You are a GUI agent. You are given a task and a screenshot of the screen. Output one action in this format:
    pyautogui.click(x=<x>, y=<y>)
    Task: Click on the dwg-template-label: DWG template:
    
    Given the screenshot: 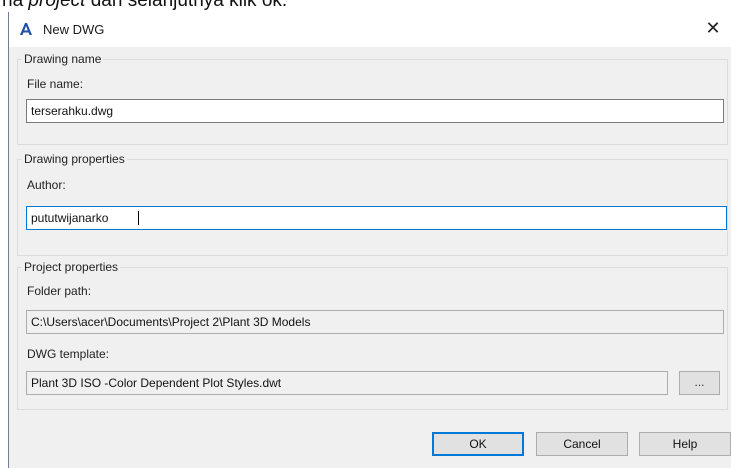 What is the action you would take?
    pyautogui.click(x=68, y=354)
    